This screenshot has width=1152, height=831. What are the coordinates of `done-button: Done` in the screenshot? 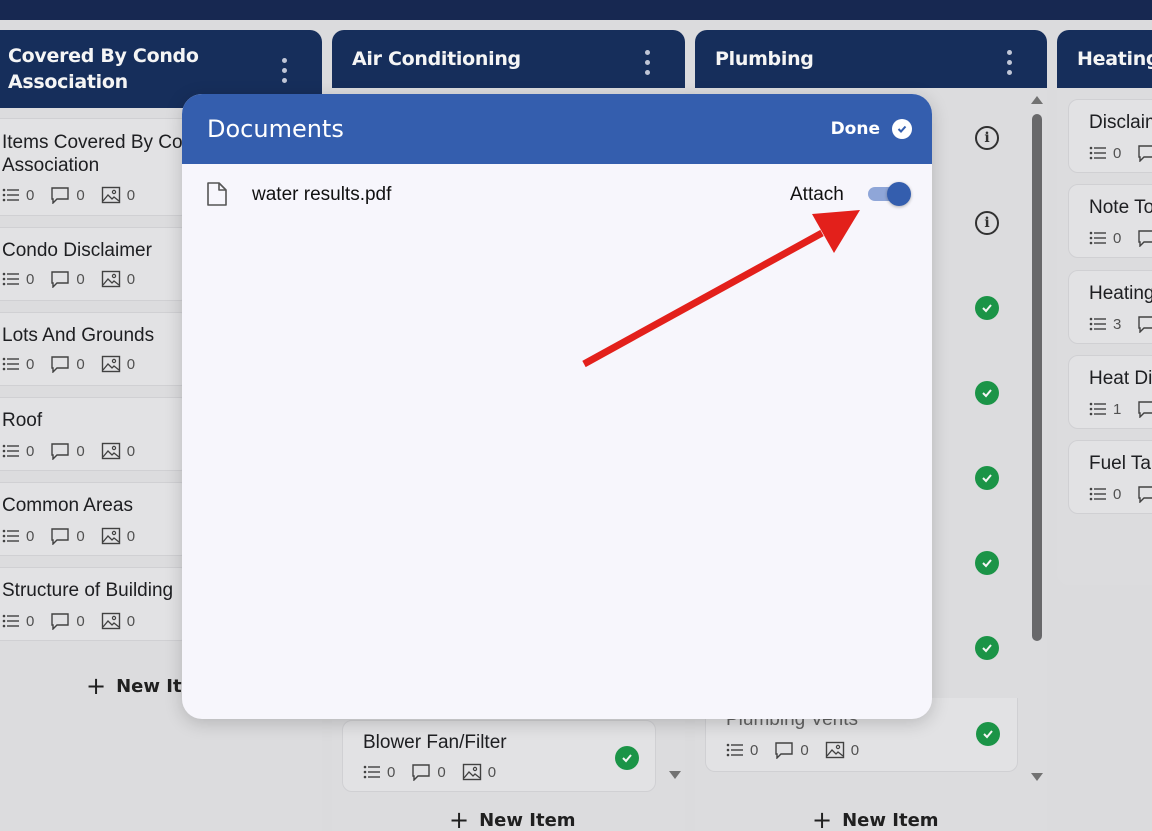 It's located at (871, 129).